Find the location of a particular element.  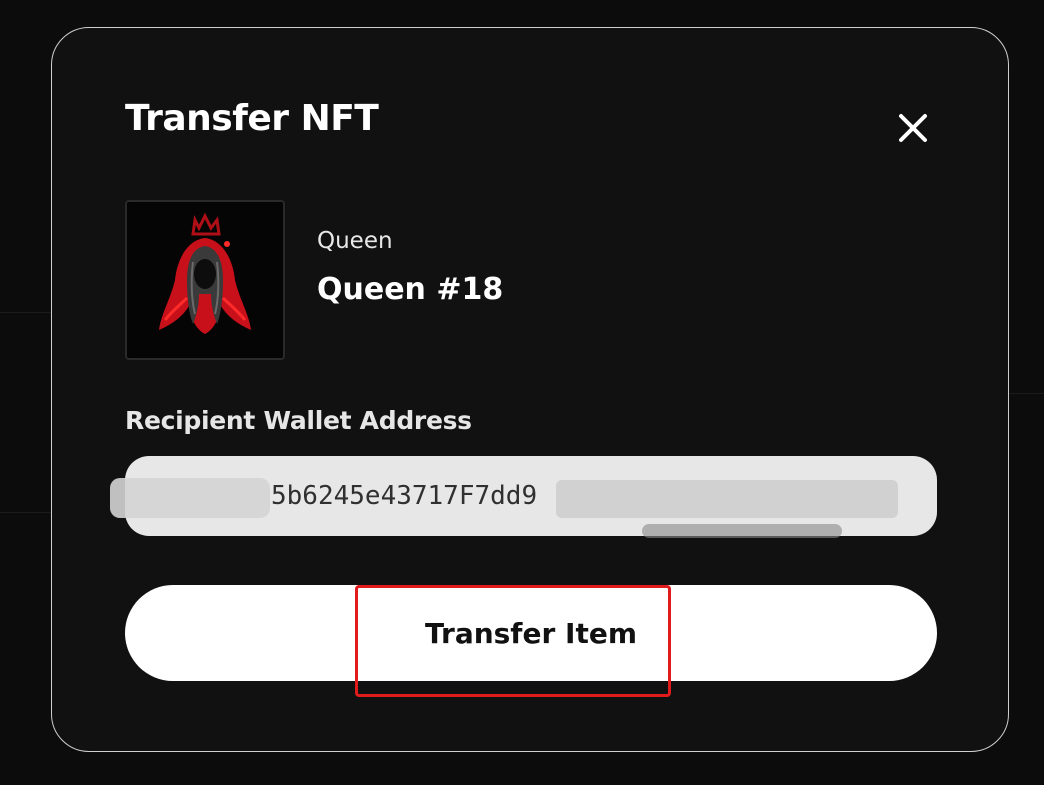

transfer-item-button: Transfer Item is located at coordinates (531, 633).